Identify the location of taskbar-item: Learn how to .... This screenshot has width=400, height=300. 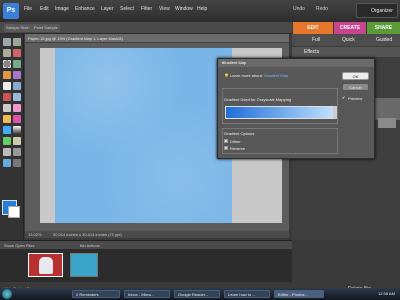
(247, 294).